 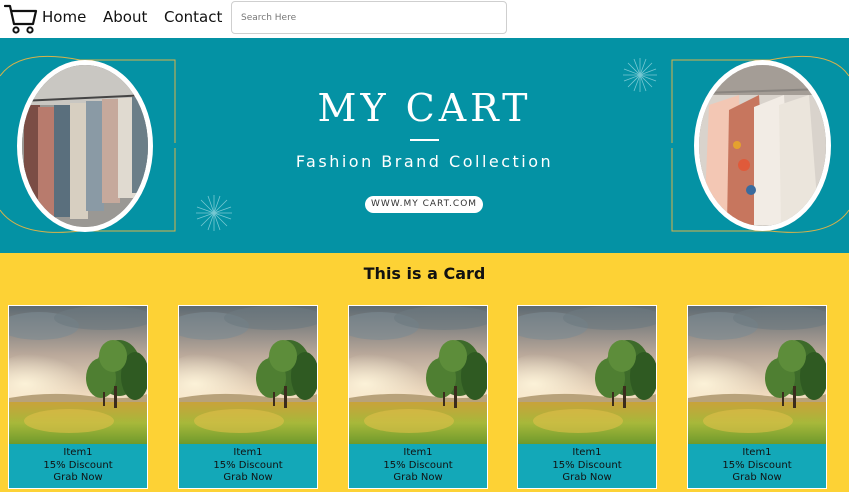 I want to click on banner-title: MY CART, so click(x=424, y=108).